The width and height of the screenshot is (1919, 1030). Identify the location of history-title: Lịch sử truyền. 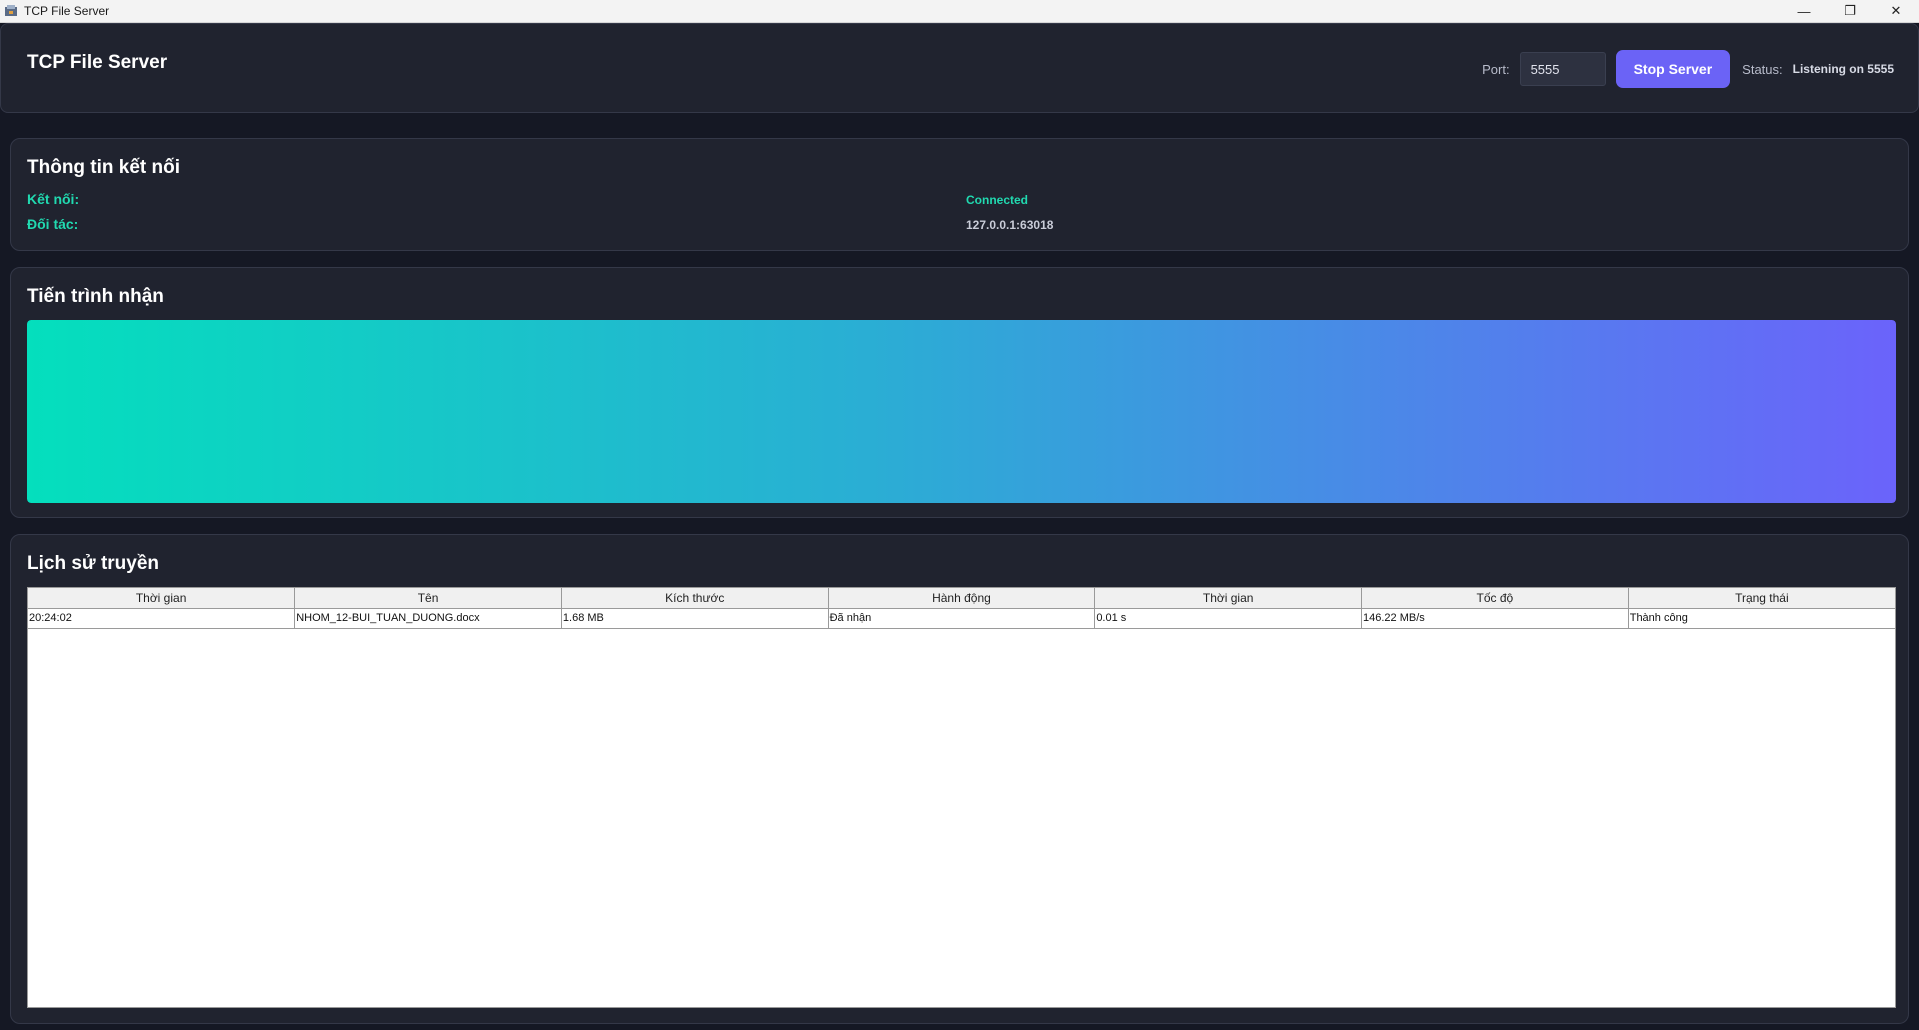
(93, 563).